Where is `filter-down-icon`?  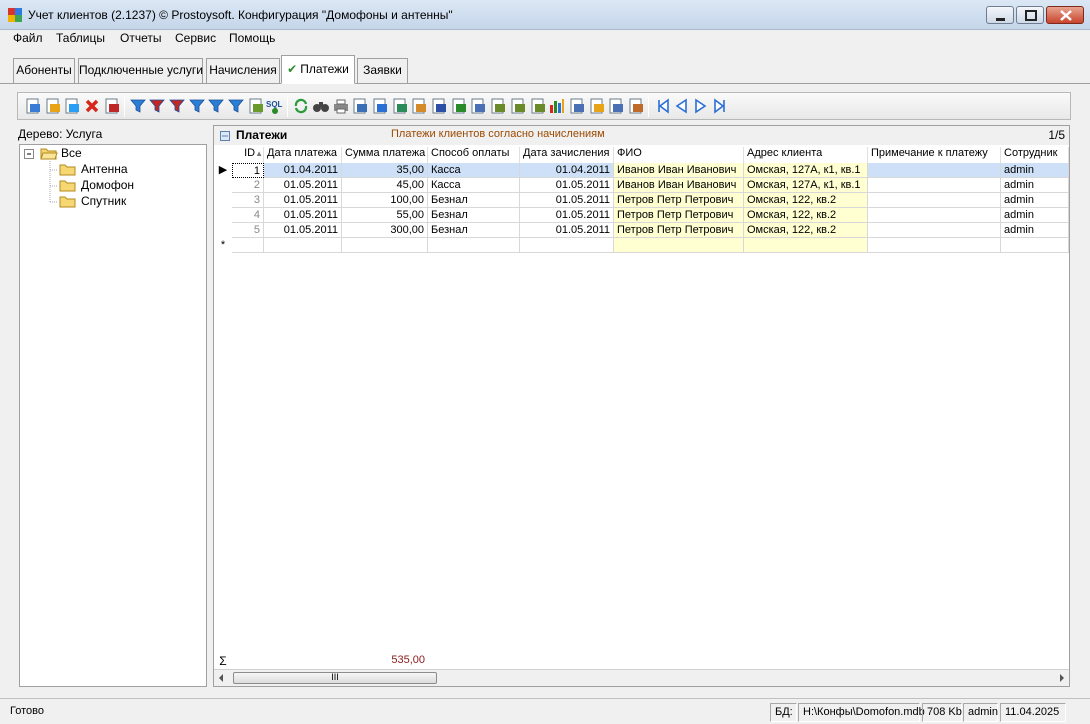 filter-down-icon is located at coordinates (197, 106).